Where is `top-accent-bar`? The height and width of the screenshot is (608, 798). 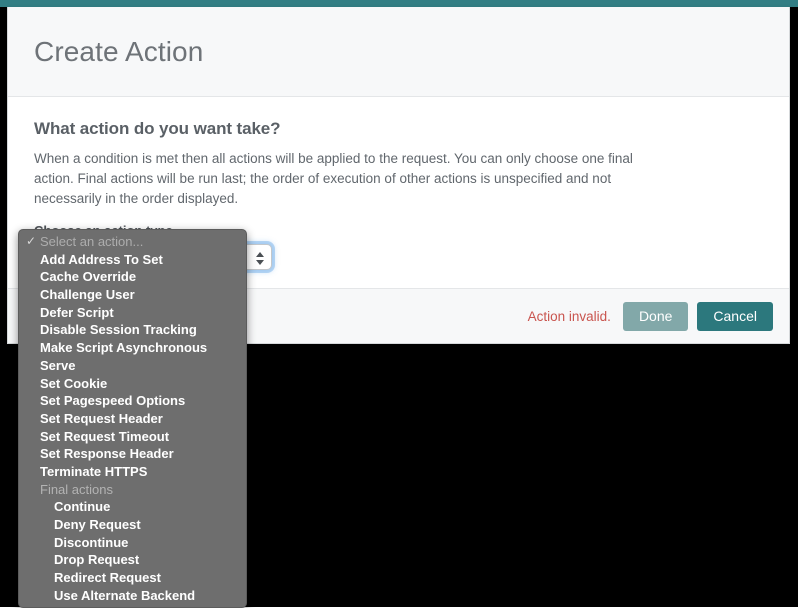 top-accent-bar is located at coordinates (399, 3).